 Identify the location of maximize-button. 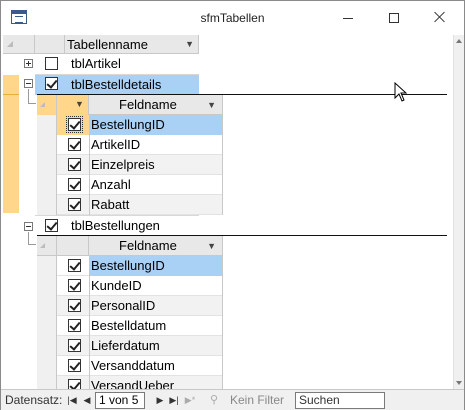
(394, 18).